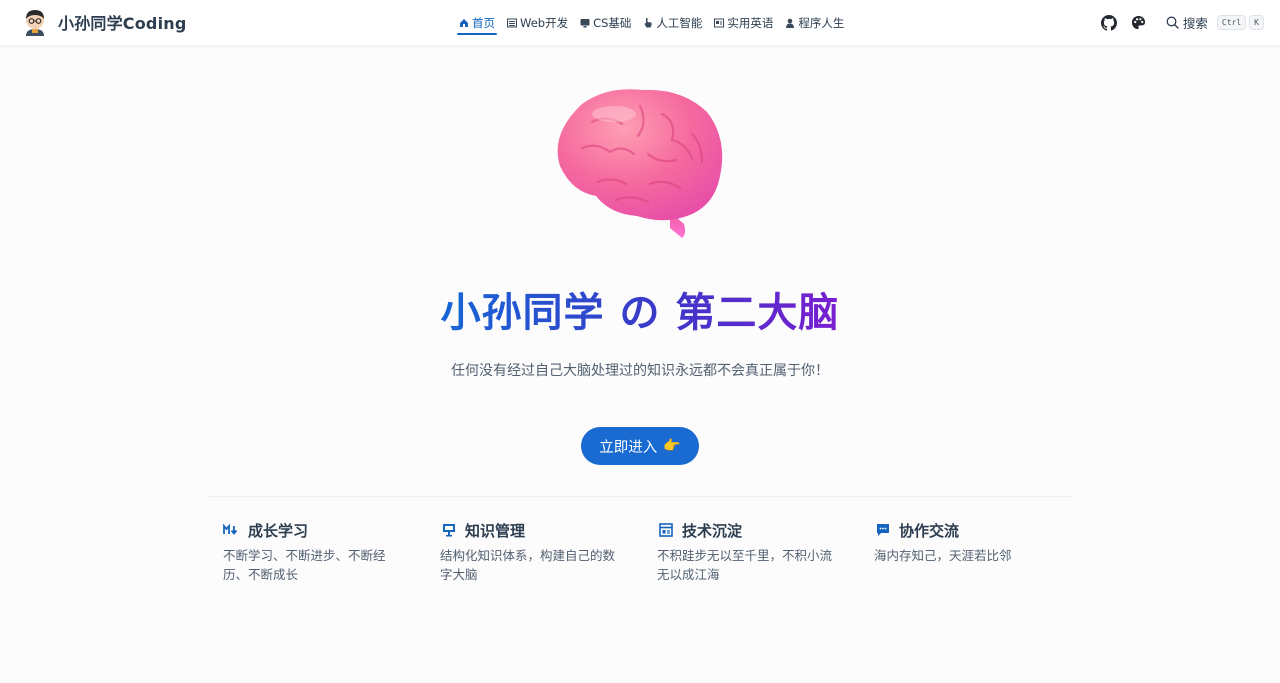  What do you see at coordinates (528, 565) in the screenshot?
I see `feature-description: 结构化知识体系，构建自己的数字大脑` at bounding box center [528, 565].